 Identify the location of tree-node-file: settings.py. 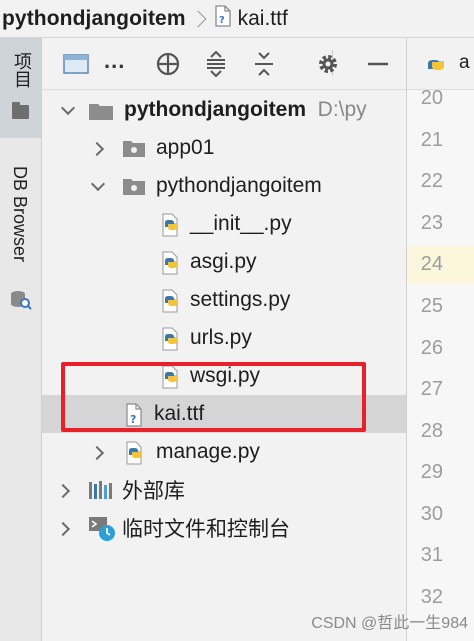
(224, 300).